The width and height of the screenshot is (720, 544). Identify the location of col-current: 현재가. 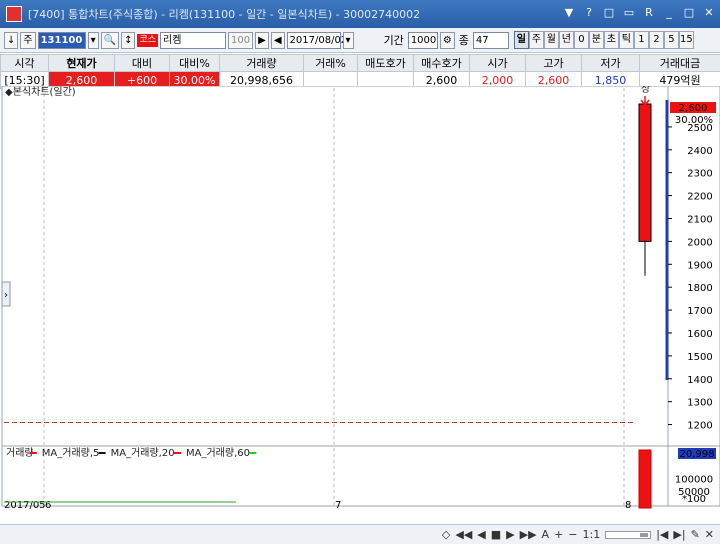
(81, 63).